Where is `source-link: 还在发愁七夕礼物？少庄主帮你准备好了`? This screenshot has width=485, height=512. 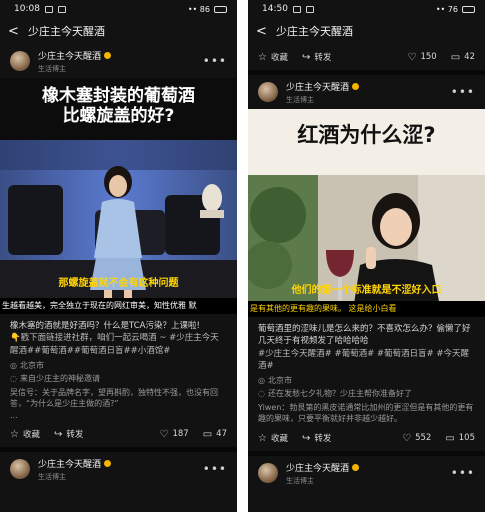 source-link: 还在发愁七夕礼物？少庄主帮你准备好了 is located at coordinates (340, 393).